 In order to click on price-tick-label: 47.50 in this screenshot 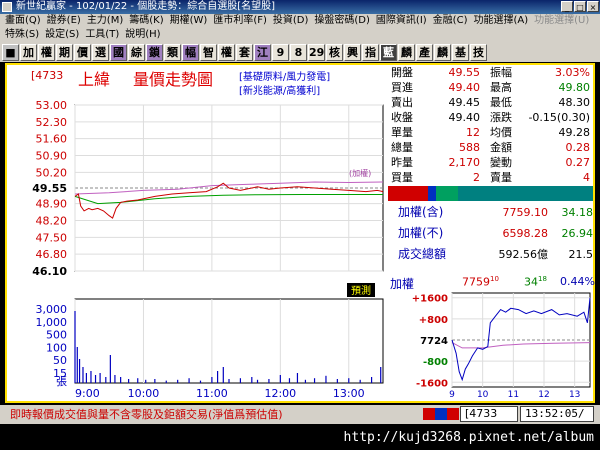, I will do `click(52, 237)`.